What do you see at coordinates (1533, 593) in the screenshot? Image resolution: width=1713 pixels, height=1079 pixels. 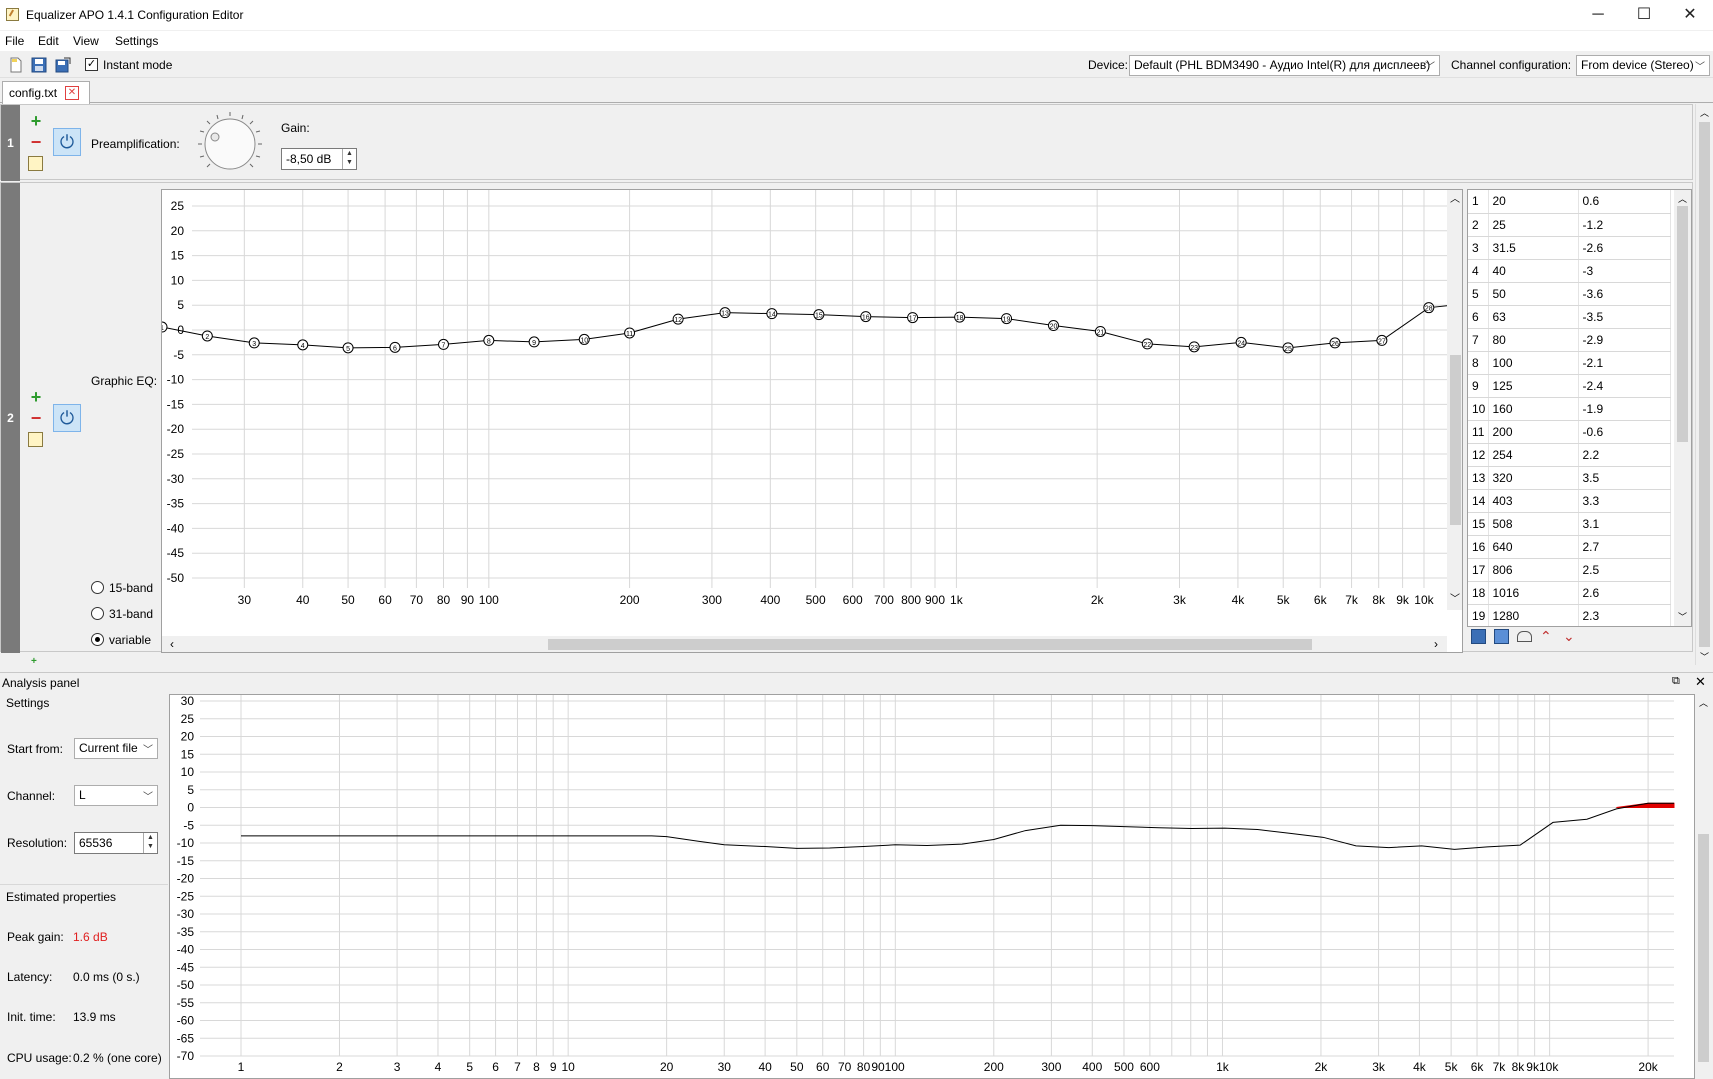 I see `band-frequency: 1016` at bounding box center [1533, 593].